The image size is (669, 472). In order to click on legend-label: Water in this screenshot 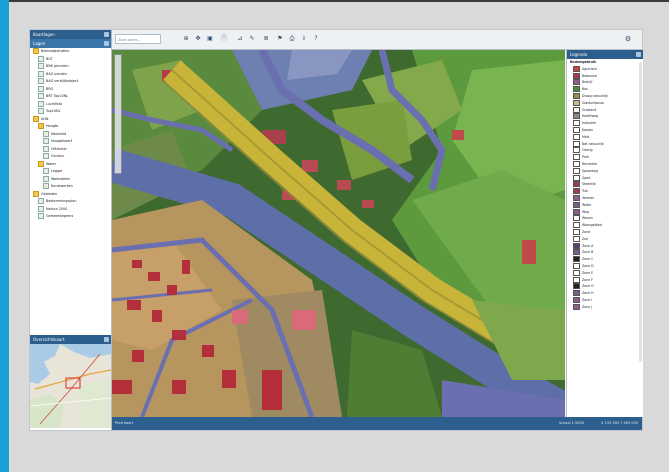, I will do `click(587, 204)`.